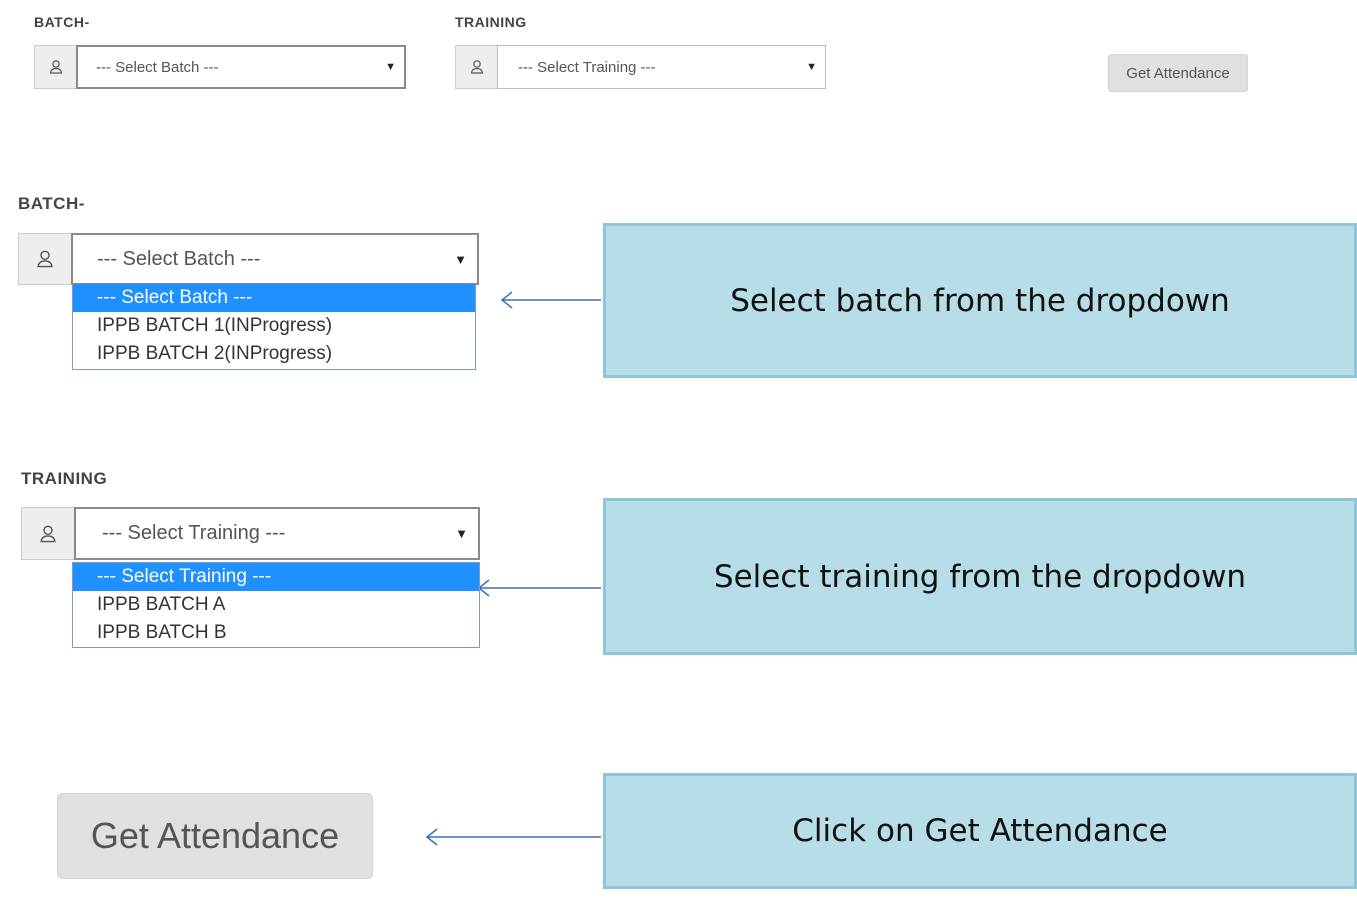 This screenshot has height=922, width=1357. I want to click on training-select-value: --- Select Training ---, so click(194, 533).